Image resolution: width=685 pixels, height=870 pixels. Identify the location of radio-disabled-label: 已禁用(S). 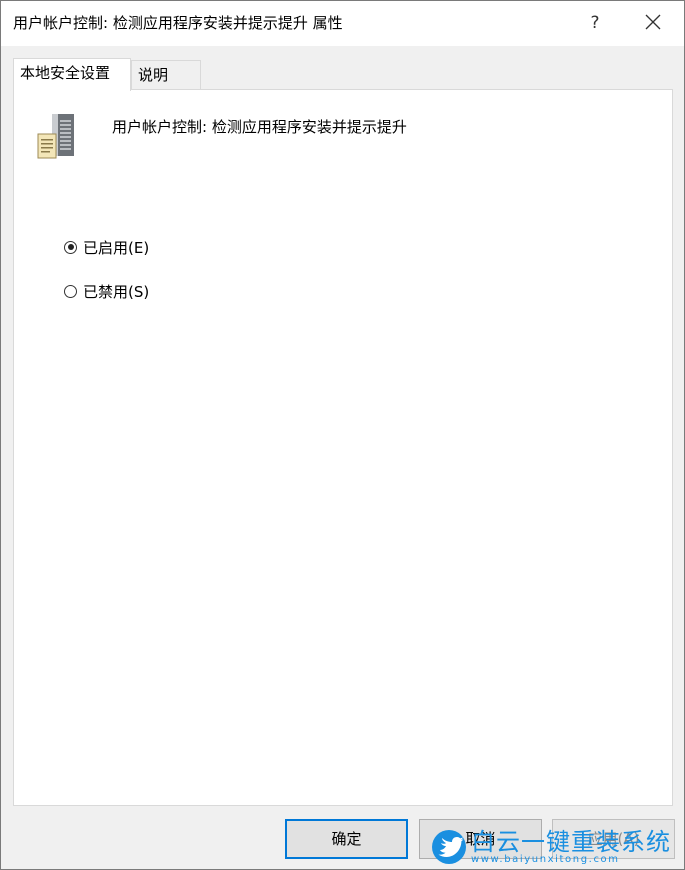
(116, 291).